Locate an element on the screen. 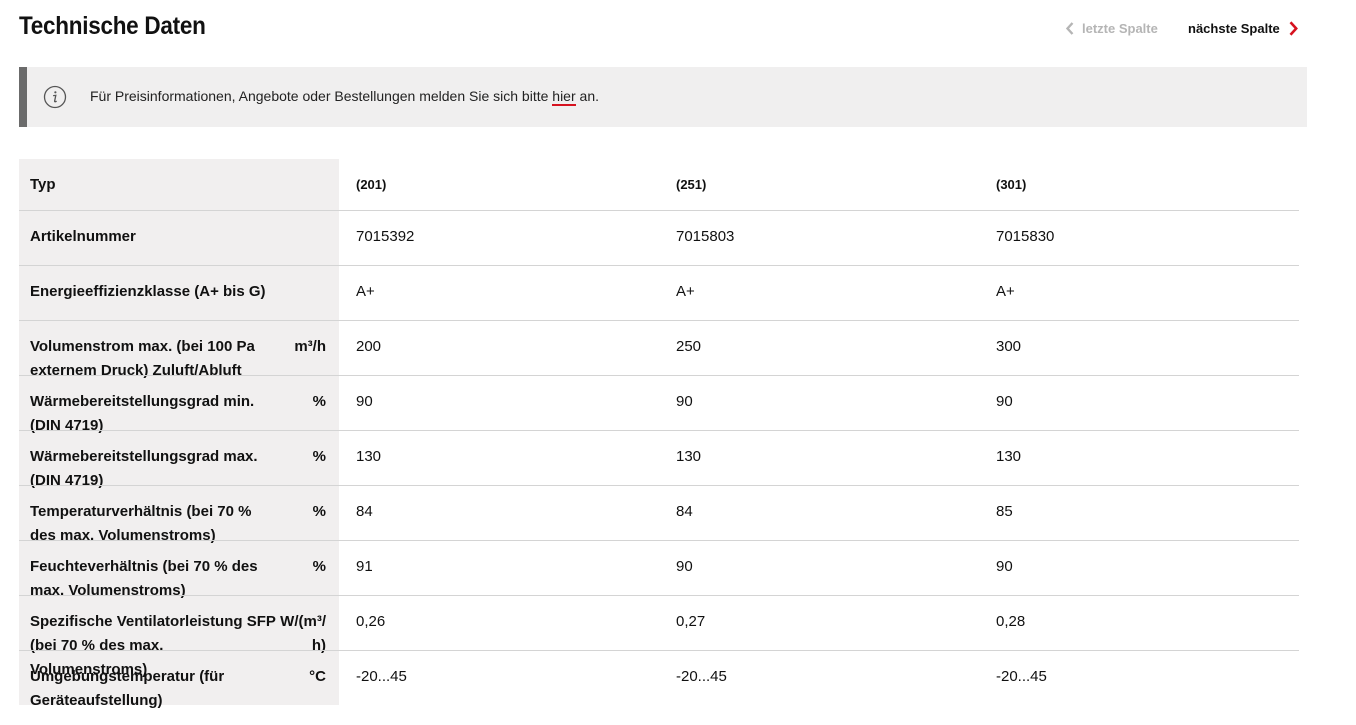  cell-value: 7015803 is located at coordinates (705, 236).